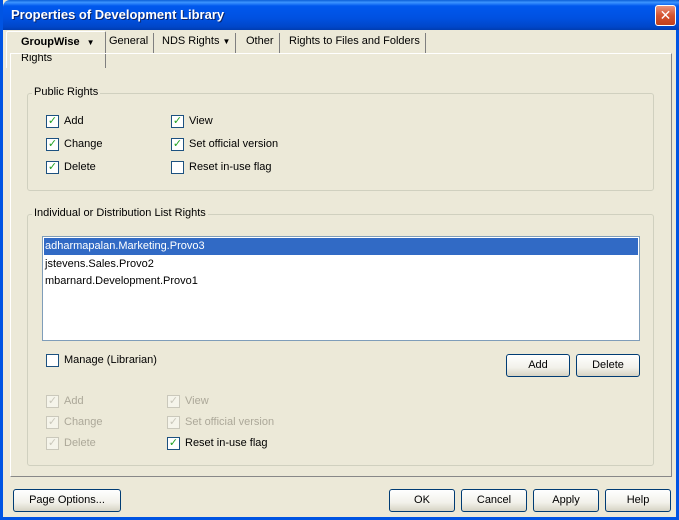 This screenshot has width=679, height=520. I want to click on individual-rights-legend: Individual or Distribution List Rights, so click(120, 213).